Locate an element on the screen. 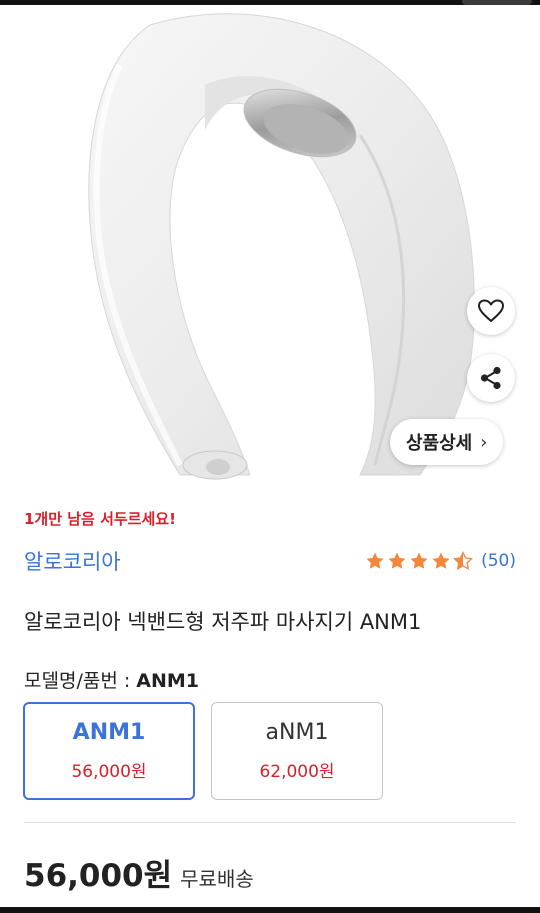  brand-row: 알로코리아 (50) is located at coordinates (270, 561).